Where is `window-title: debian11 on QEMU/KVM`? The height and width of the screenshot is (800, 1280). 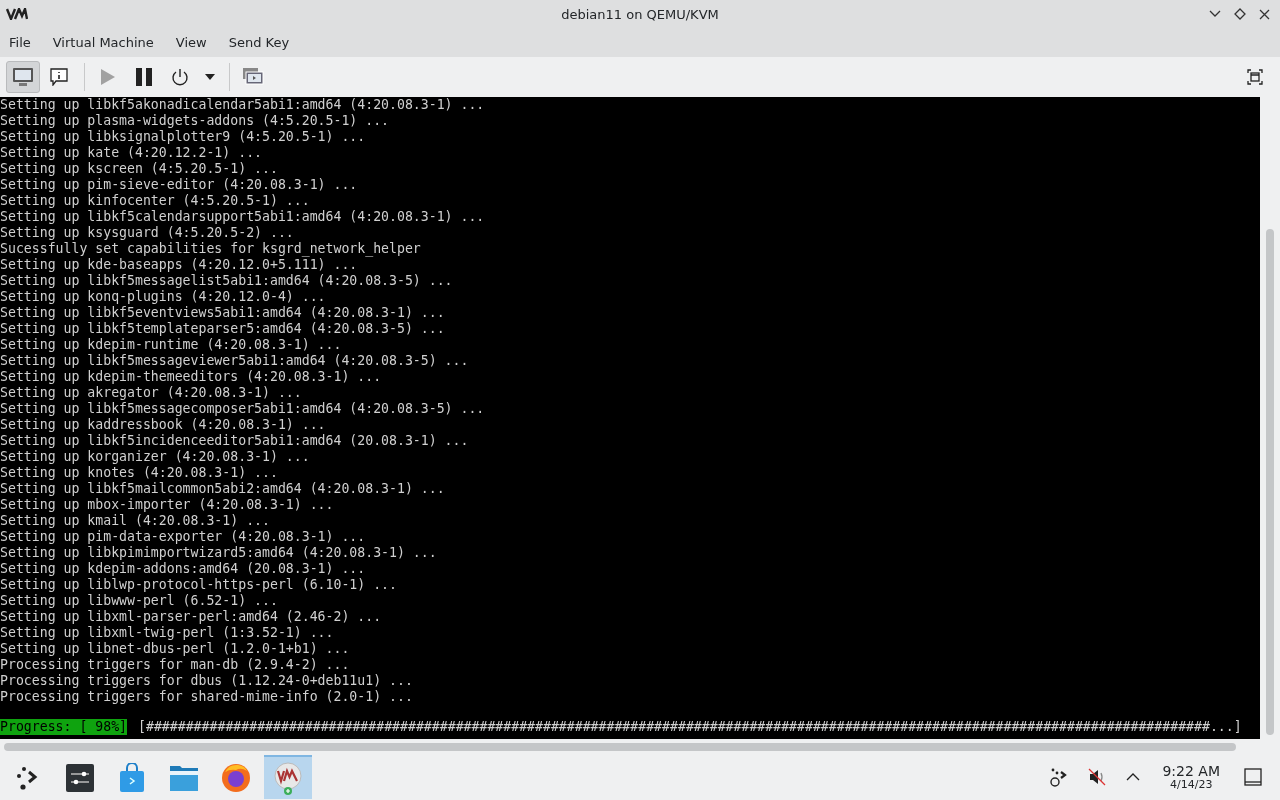 window-title: debian11 on QEMU/KVM is located at coordinates (640, 14).